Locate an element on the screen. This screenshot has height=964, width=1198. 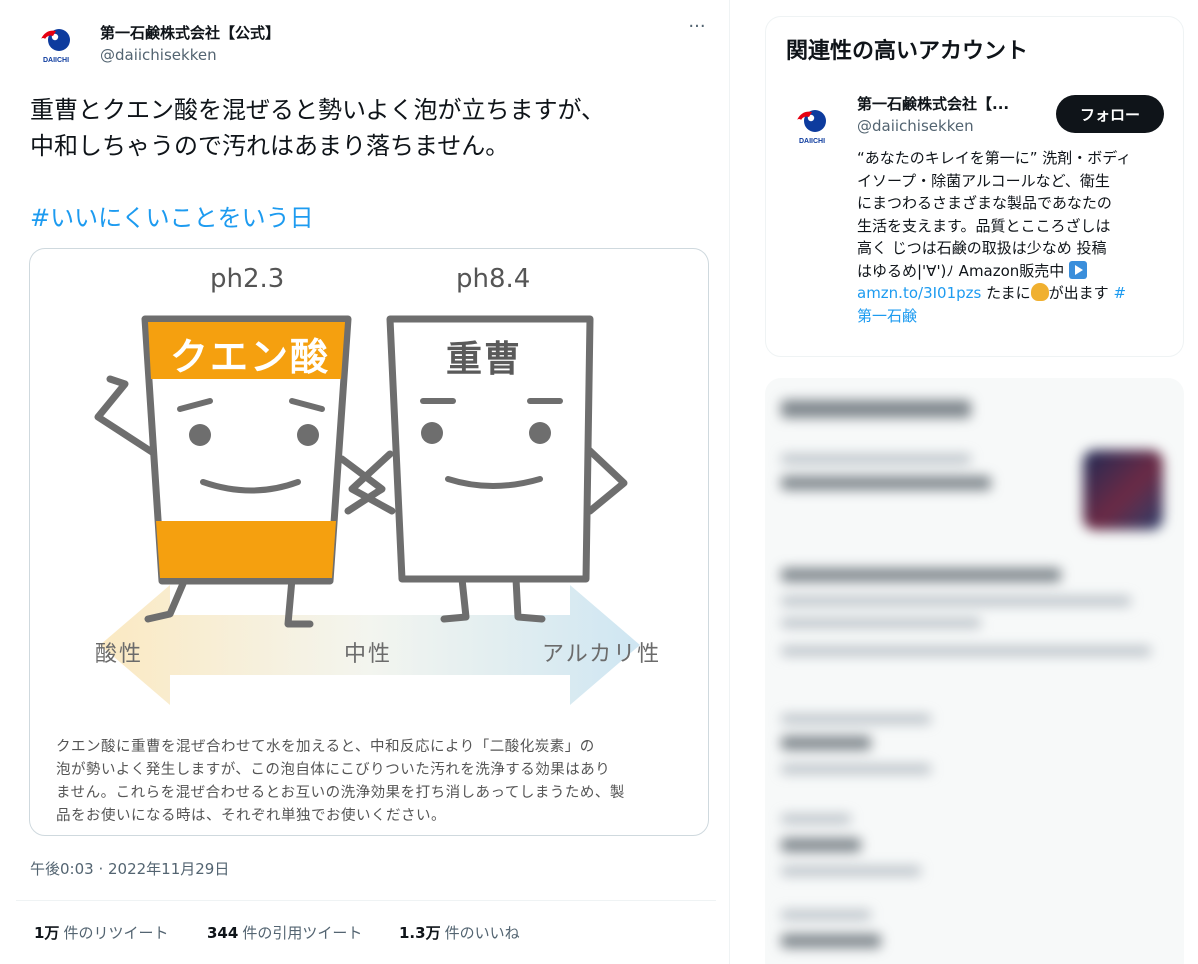
tweet-text-line: 中和しちゃうので汚れはあまり落ちません。 is located at coordinates (270, 146).